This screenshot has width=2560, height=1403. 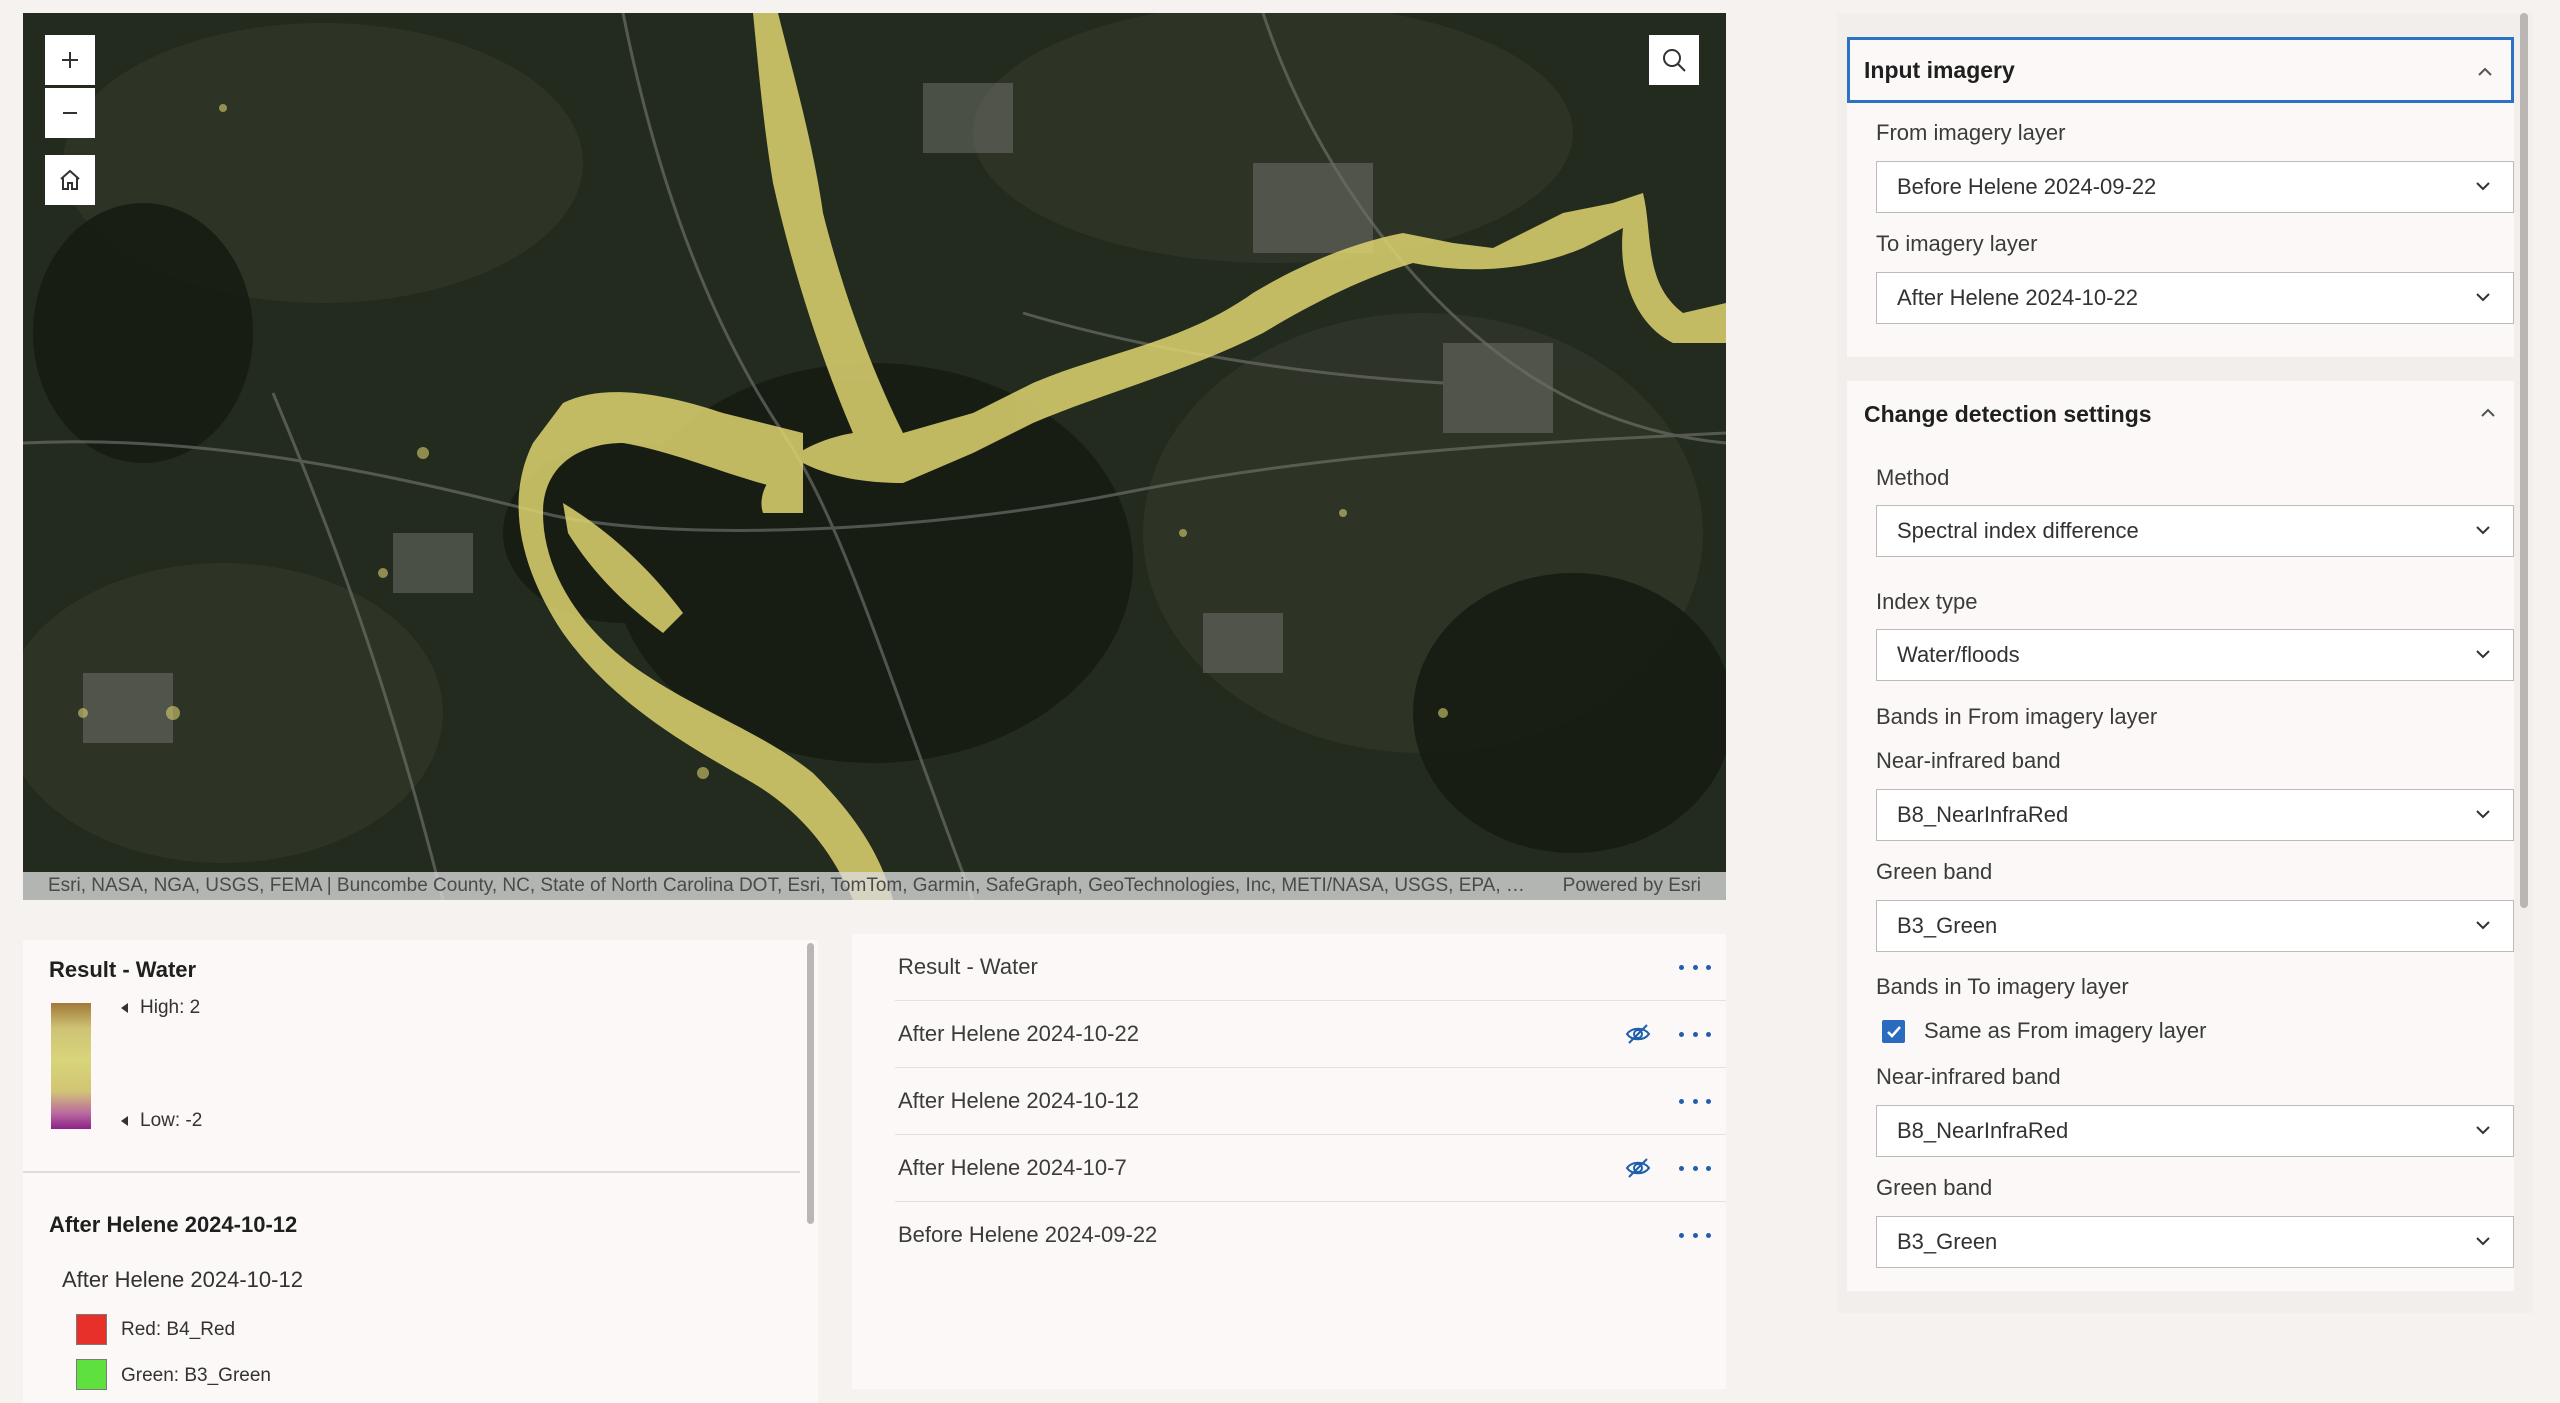 What do you see at coordinates (2008, 413) in the screenshot?
I see `change-detection-title: Change detection settings` at bounding box center [2008, 413].